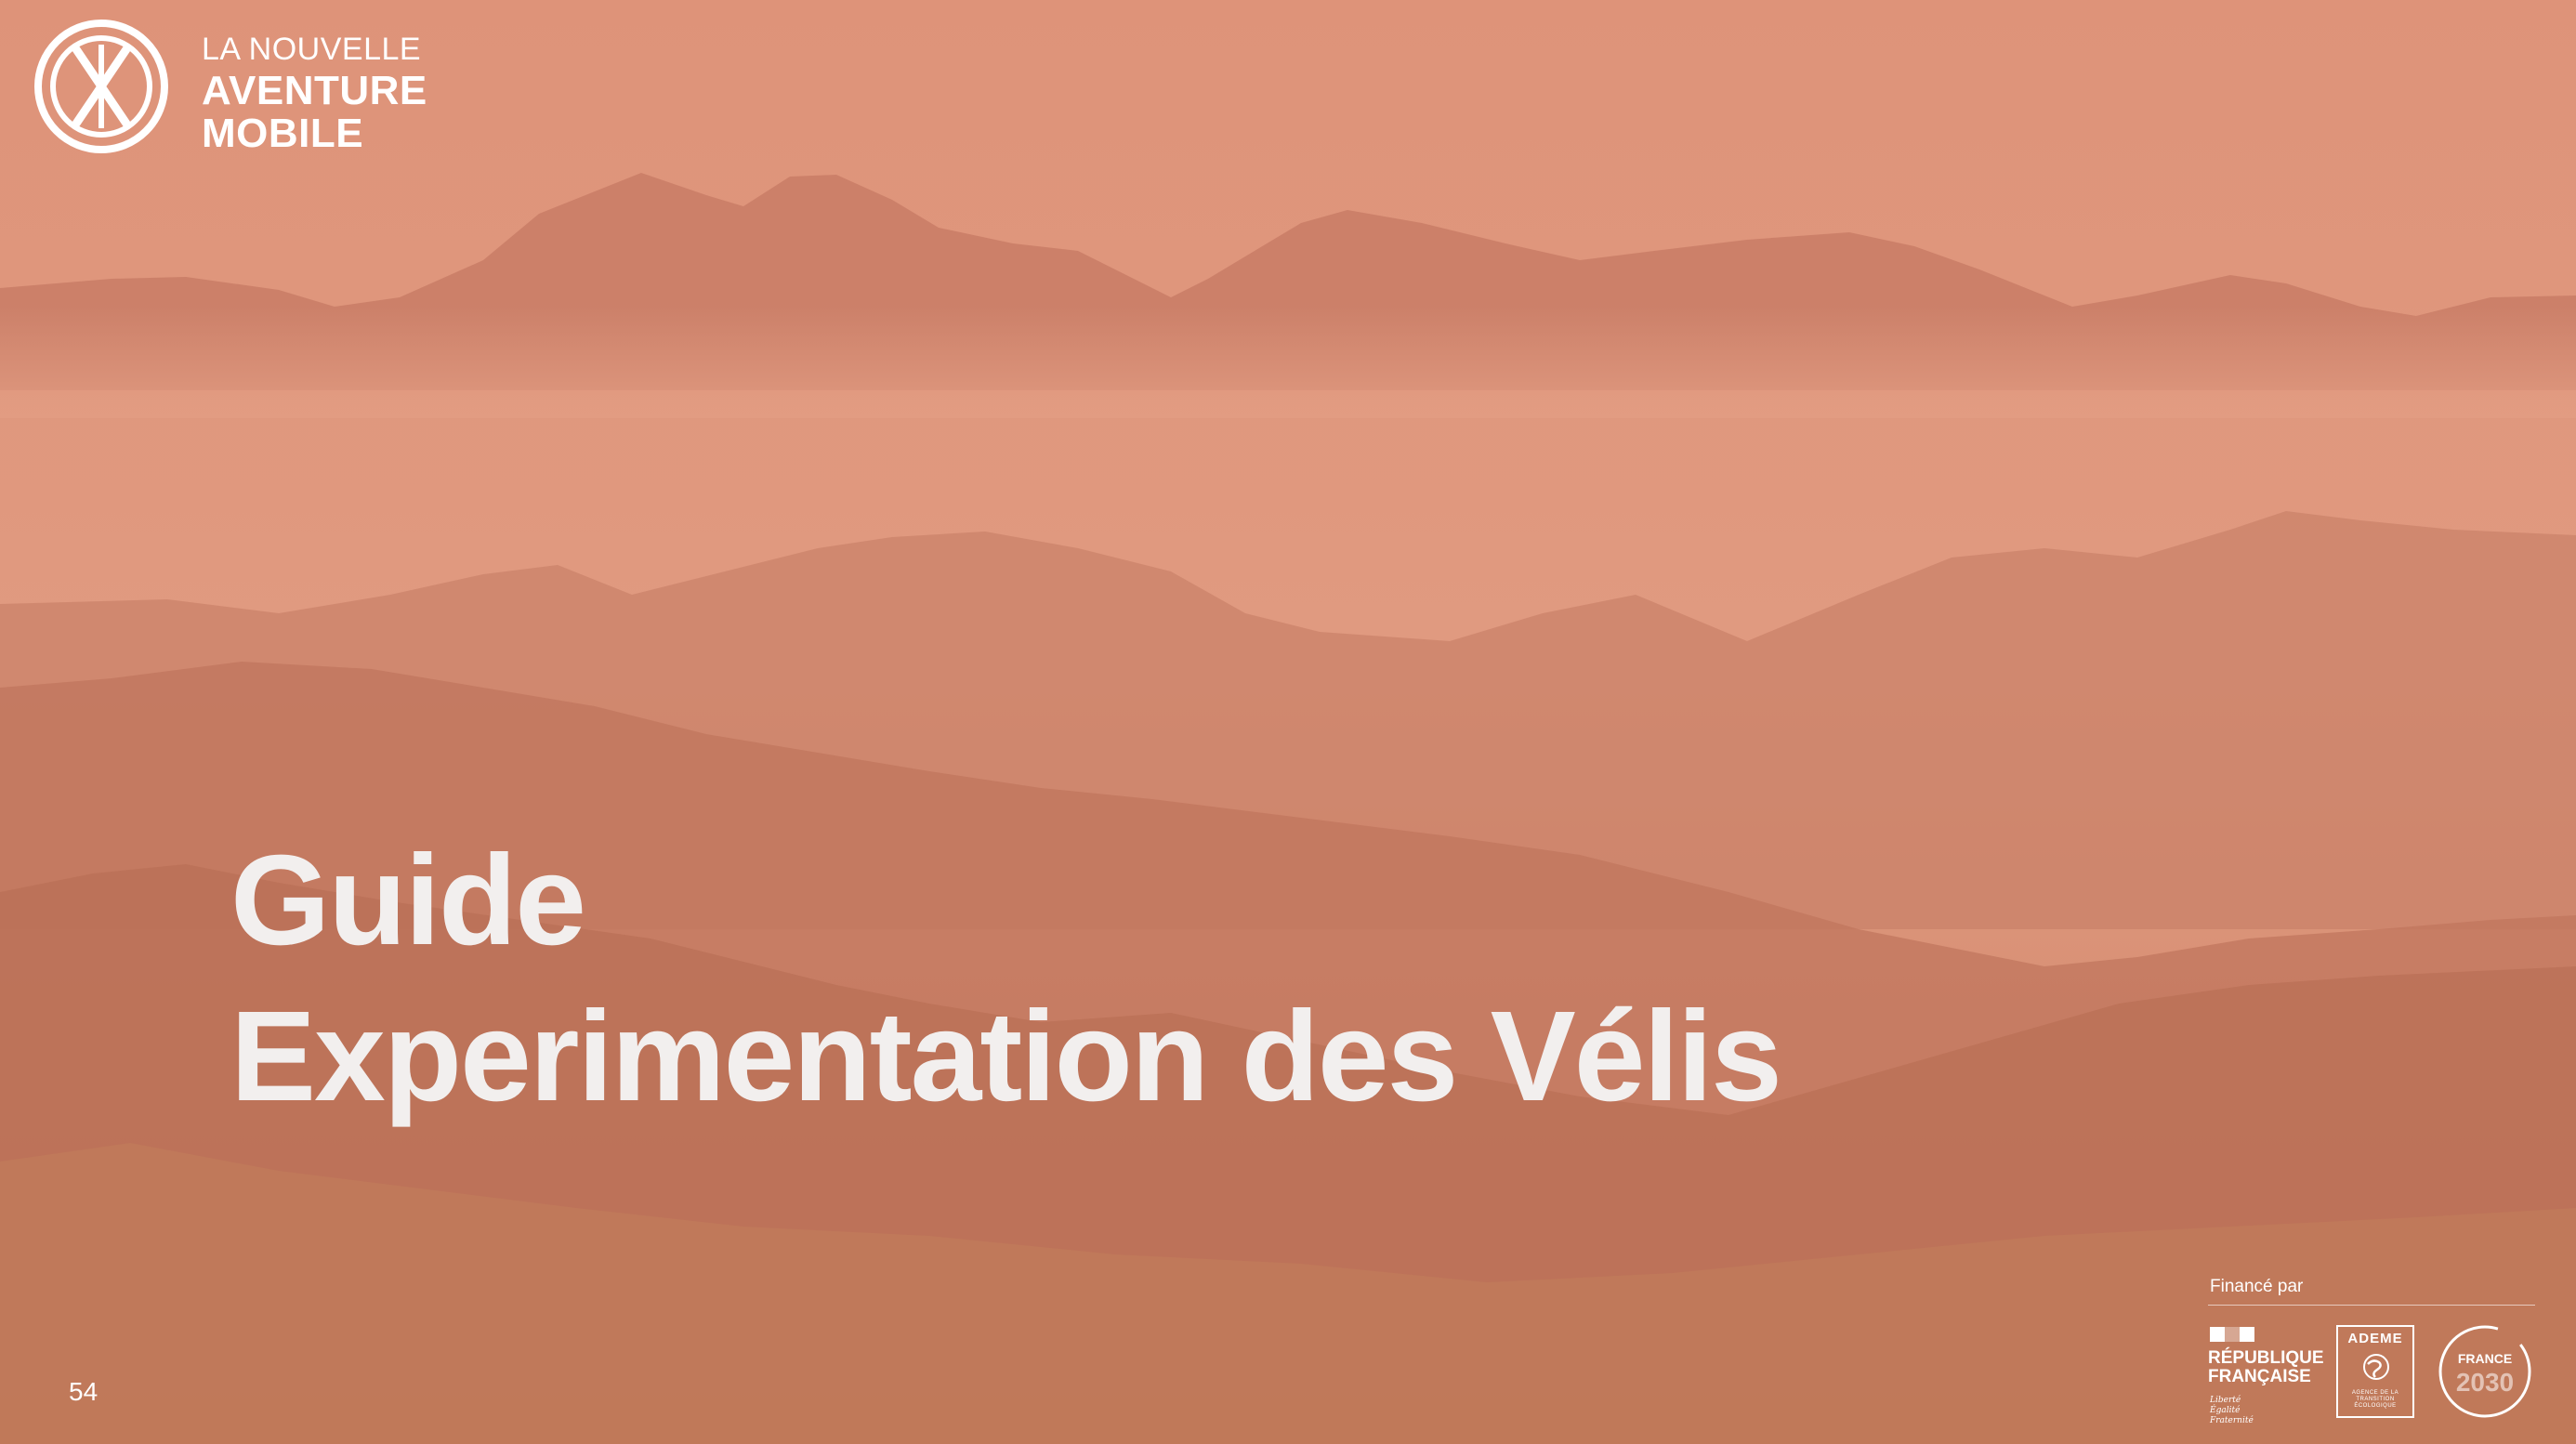 The image size is (2576, 1444). I want to click on brand-logo: LA NOUVELLE AVENTURE MOBILE, so click(245, 86).